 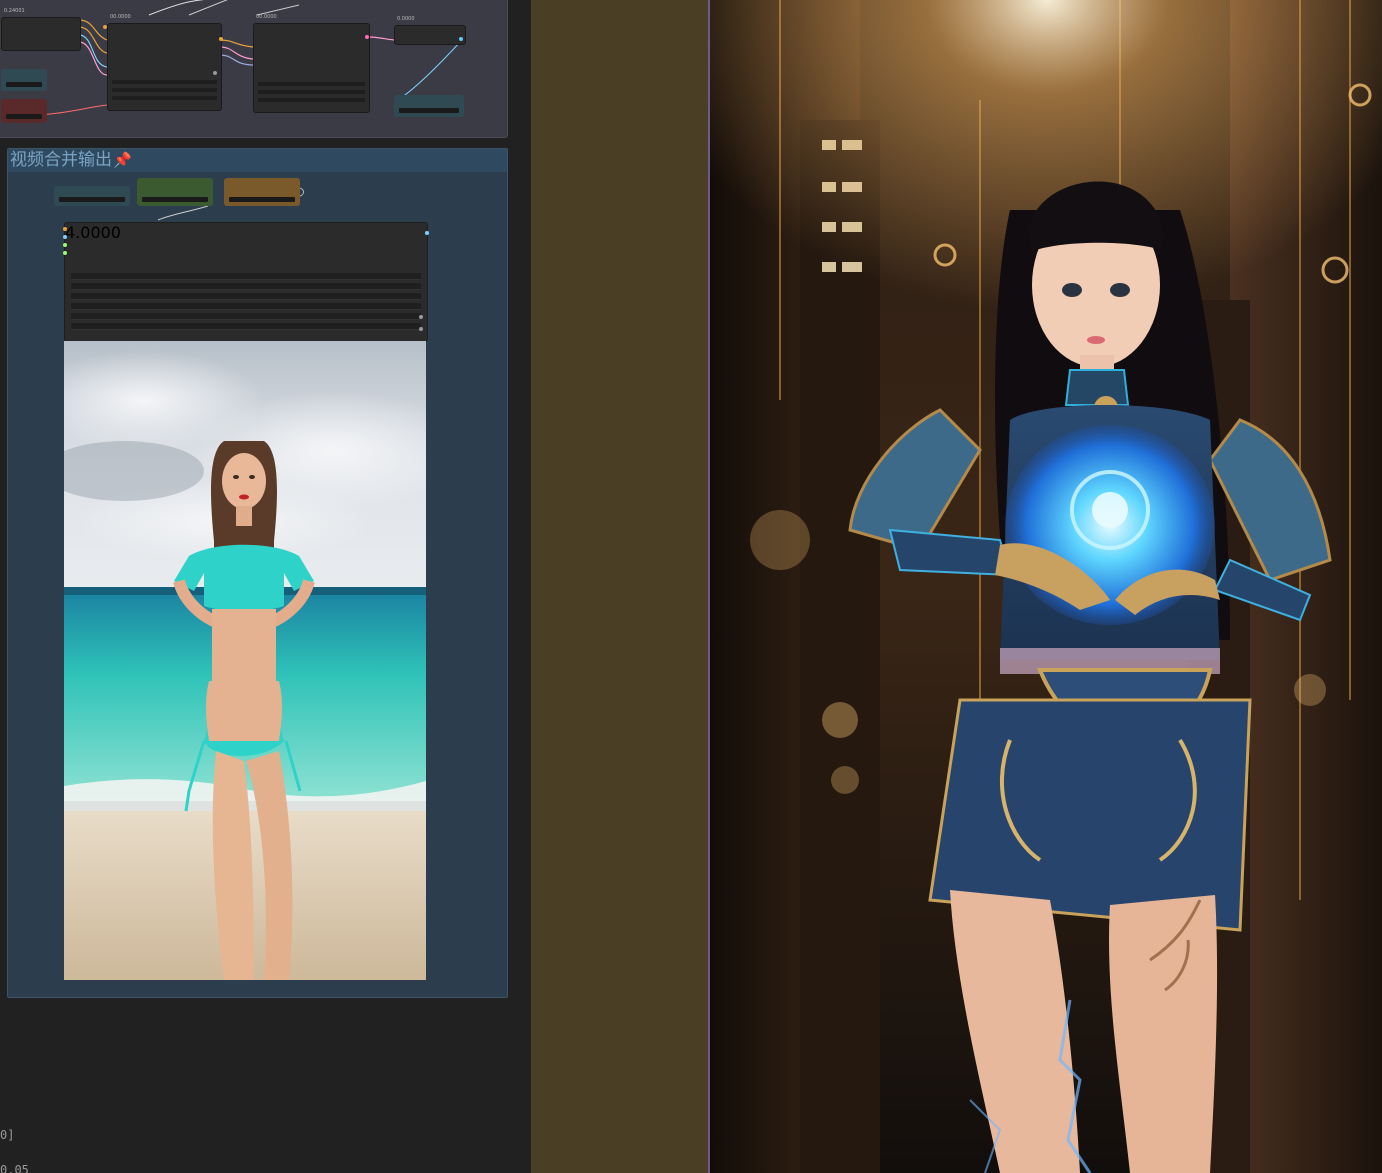 I want to click on output-node: 0.0000, so click(x=430, y=30).